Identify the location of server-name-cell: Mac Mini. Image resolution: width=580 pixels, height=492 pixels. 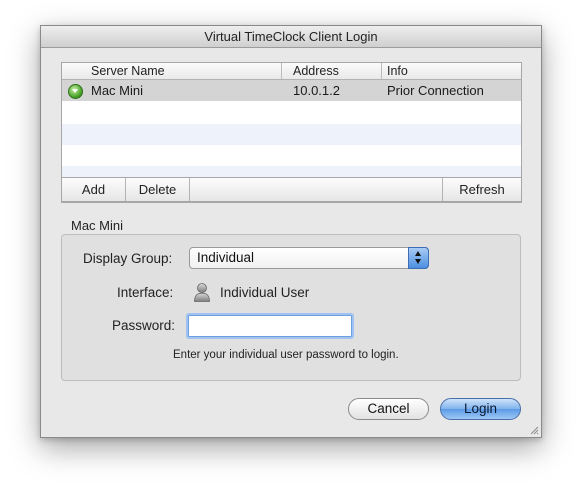
(117, 90).